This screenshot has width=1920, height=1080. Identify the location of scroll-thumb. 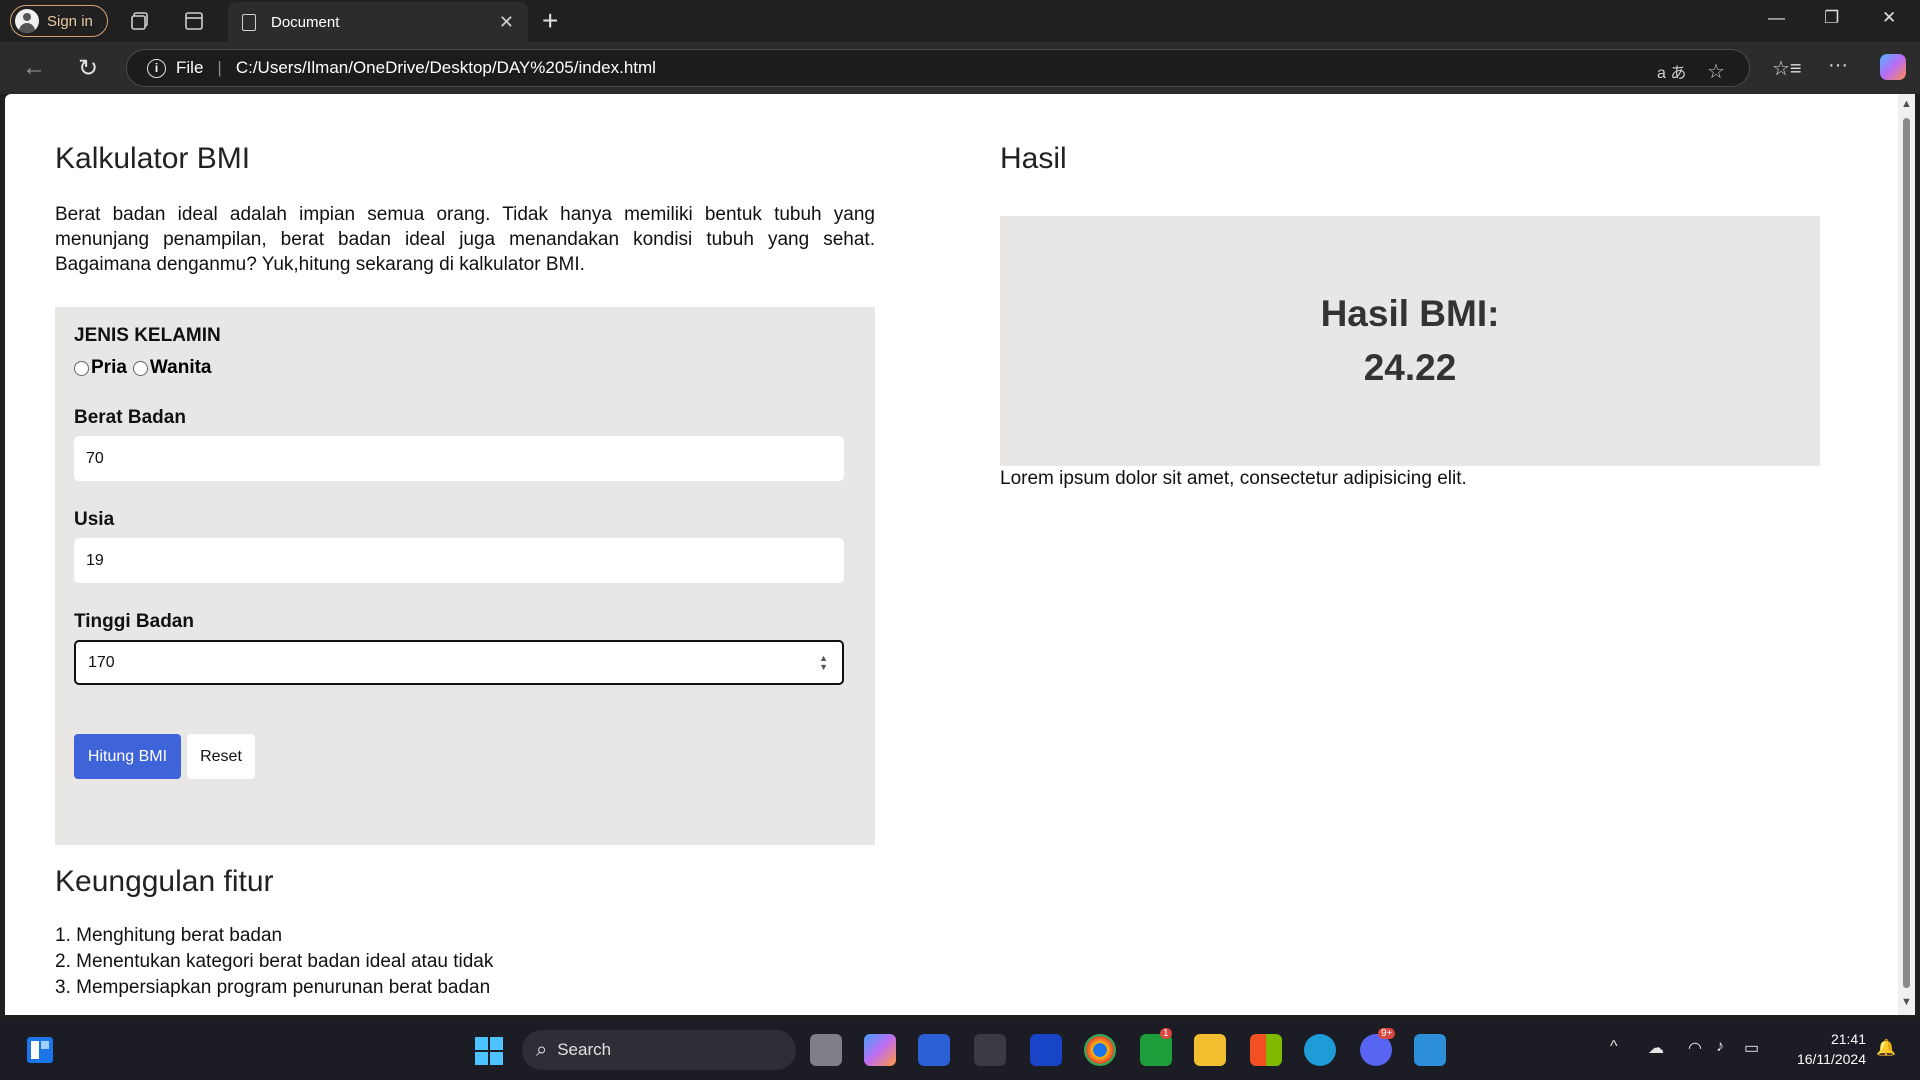
(1906, 553).